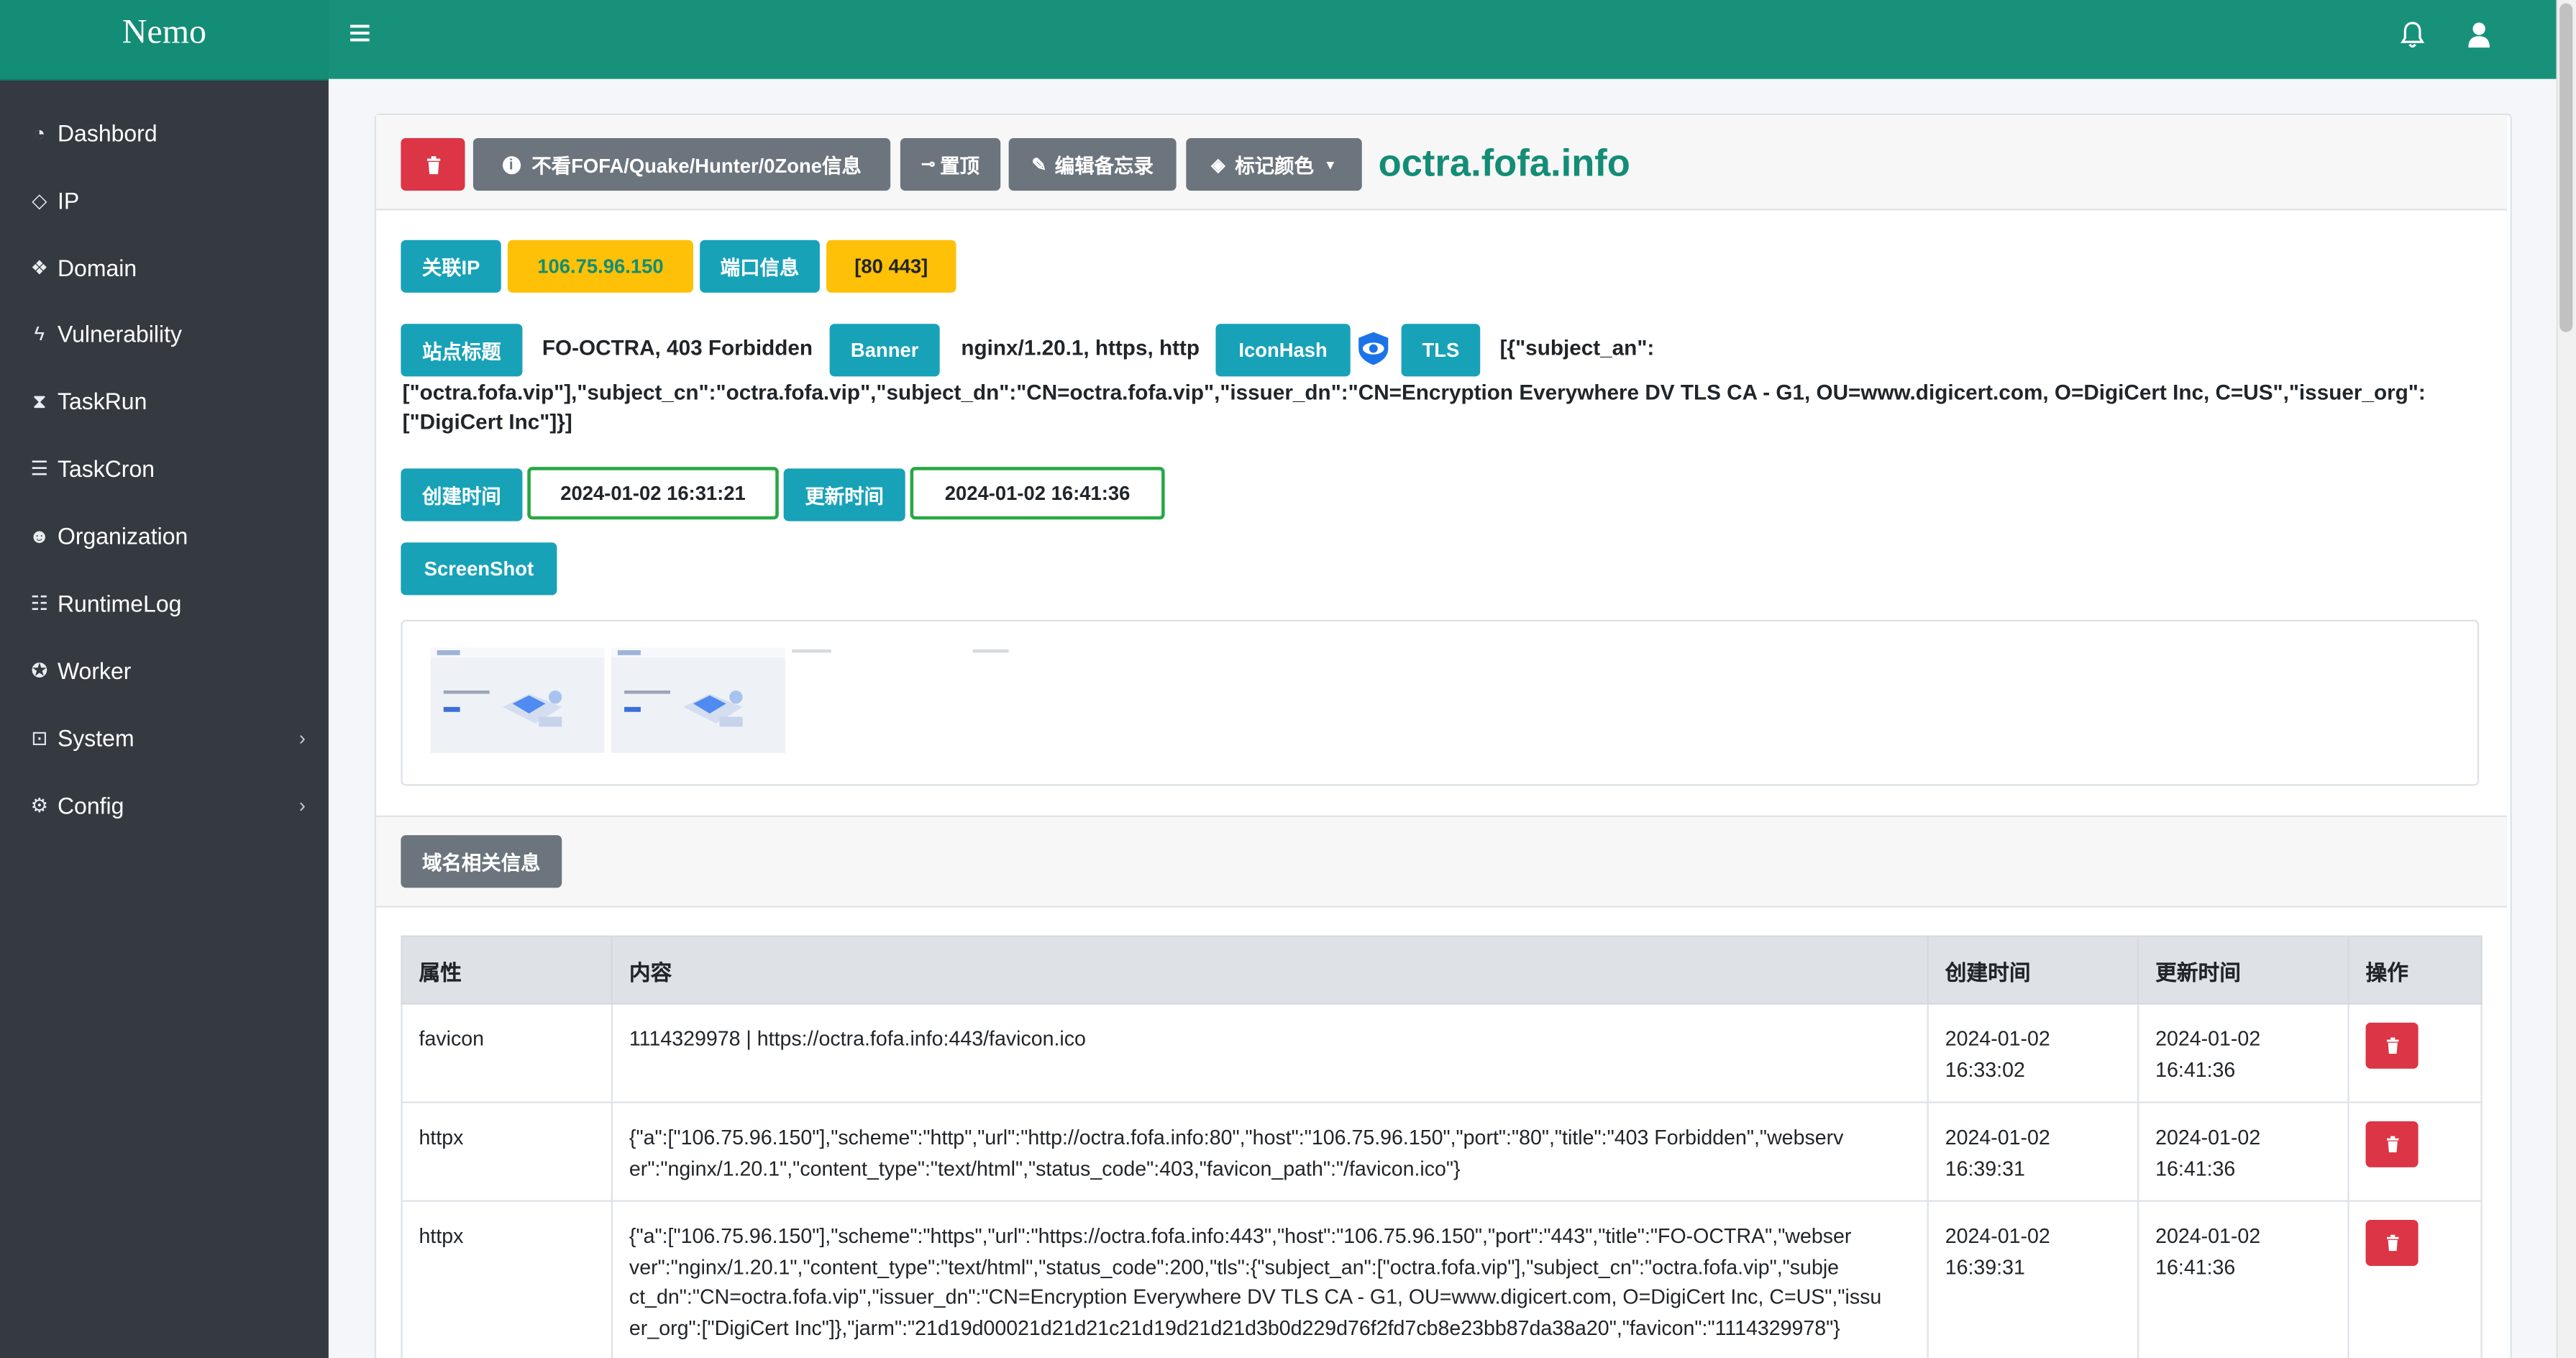  Describe the element at coordinates (164, 201) in the screenshot. I see `sidebar-item-ip: ◇ IP` at that location.